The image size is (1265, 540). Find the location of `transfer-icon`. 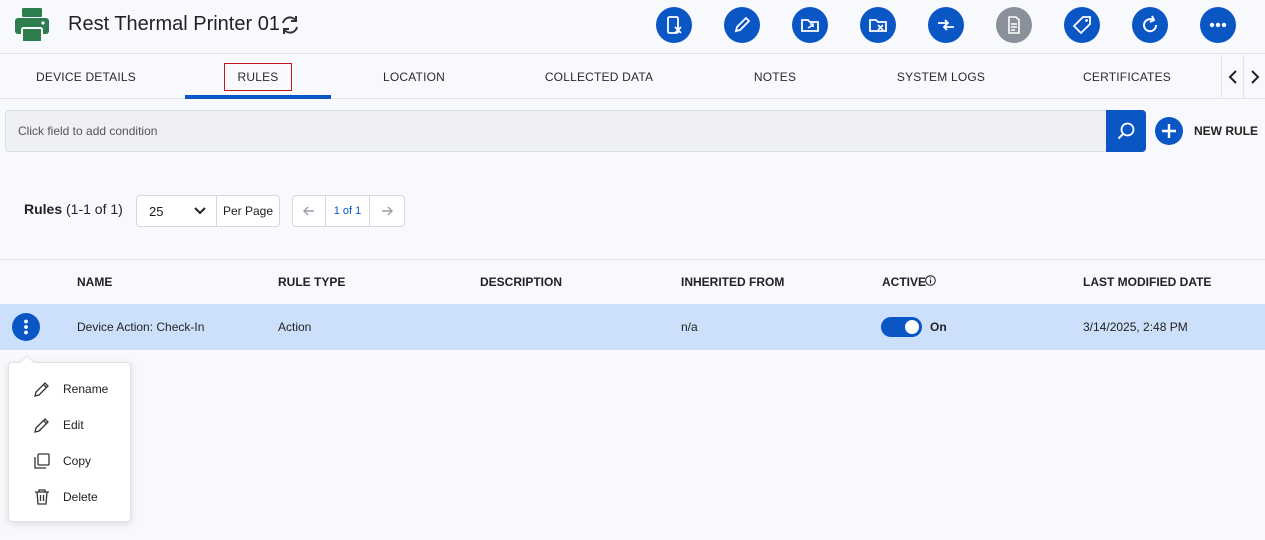

transfer-icon is located at coordinates (946, 25).